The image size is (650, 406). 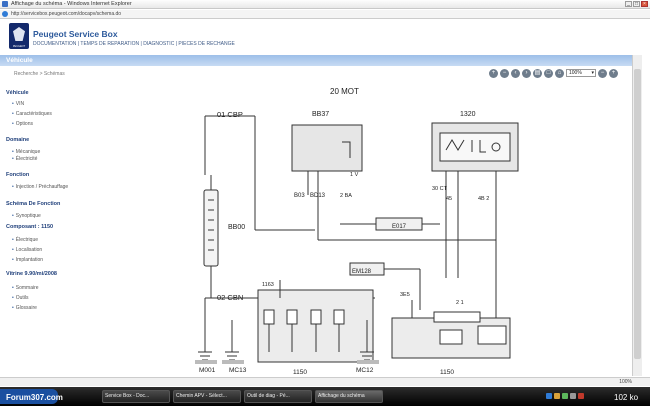 What do you see at coordinates (40, 187) in the screenshot?
I see `sidebar-item: • Injection / Préchauffage` at bounding box center [40, 187].